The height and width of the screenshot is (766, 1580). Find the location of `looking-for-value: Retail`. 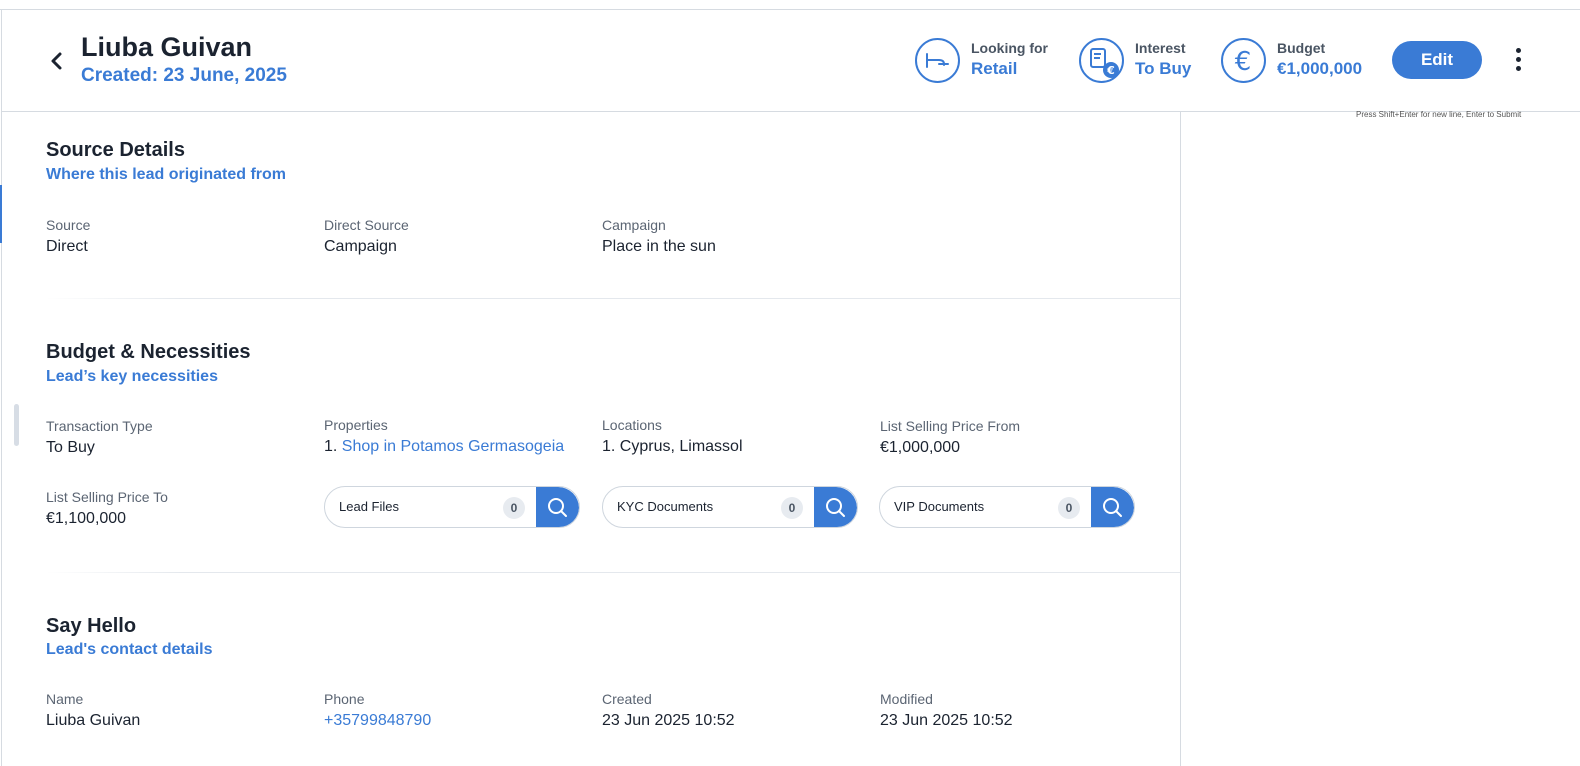

looking-for-value: Retail is located at coordinates (994, 68).